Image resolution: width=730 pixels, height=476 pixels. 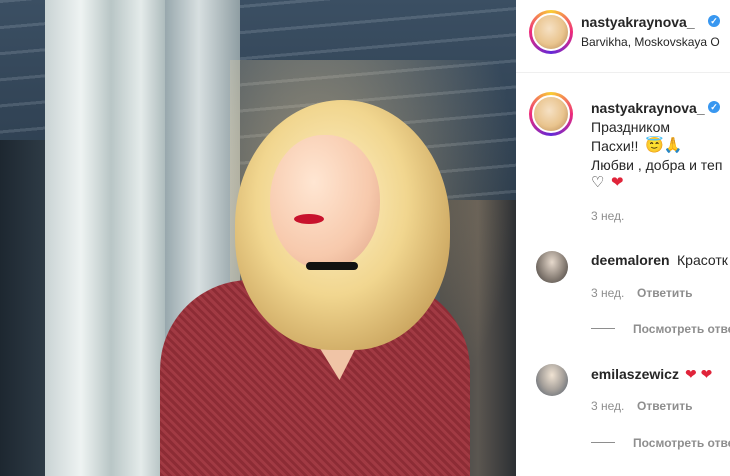 I want to click on location-link: Barvikha, Moskovskaya O, so click(x=650, y=42).